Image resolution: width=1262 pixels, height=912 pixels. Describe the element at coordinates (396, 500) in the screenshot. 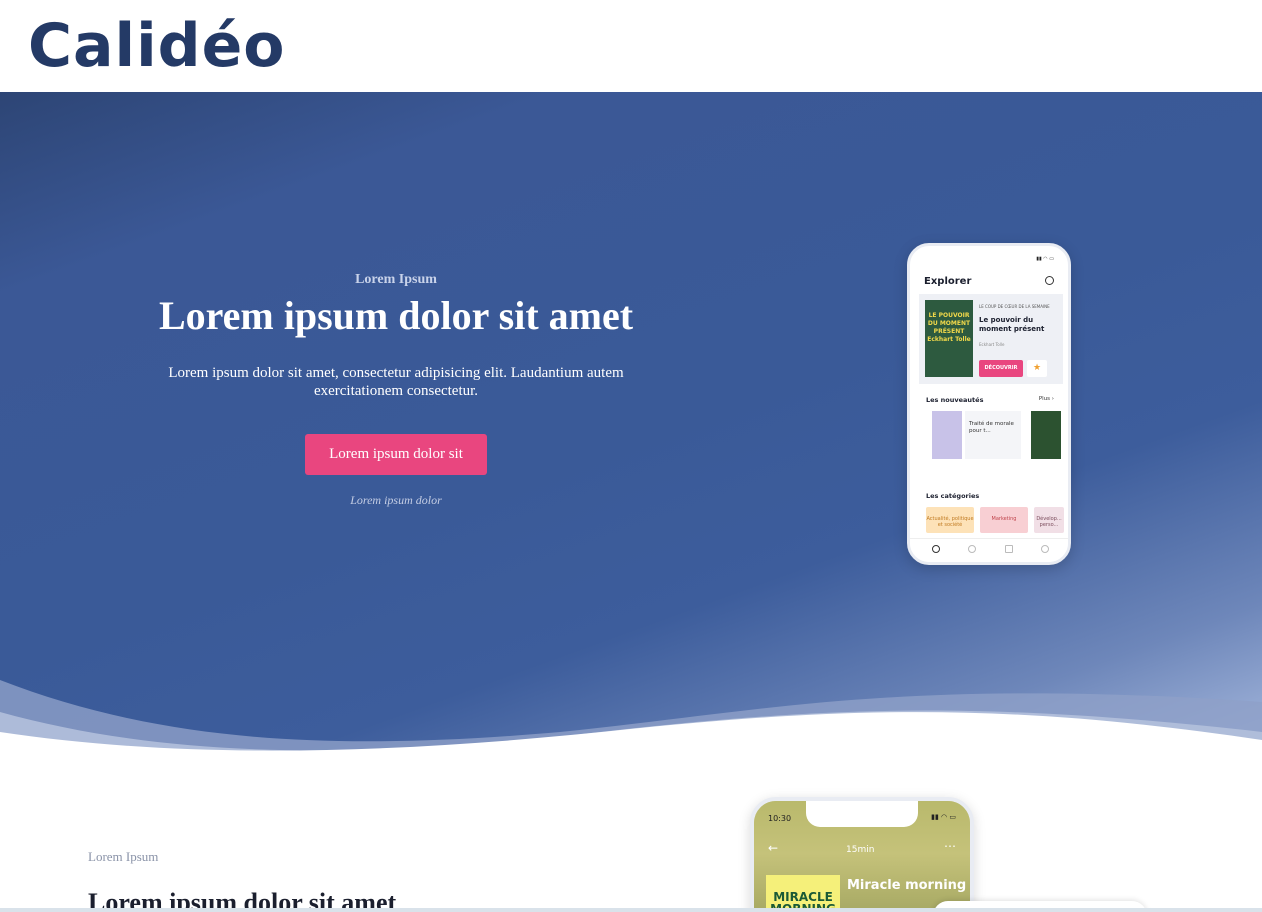

I see `hero-note: Lorem ipsum dolor` at that location.